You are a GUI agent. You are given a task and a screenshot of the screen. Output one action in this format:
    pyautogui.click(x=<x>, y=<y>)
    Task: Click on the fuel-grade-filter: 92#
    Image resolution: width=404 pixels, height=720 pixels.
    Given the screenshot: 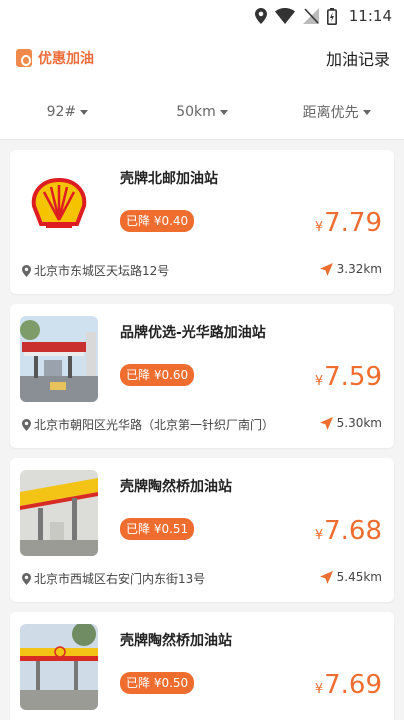 What is the action you would take?
    pyautogui.click(x=67, y=112)
    